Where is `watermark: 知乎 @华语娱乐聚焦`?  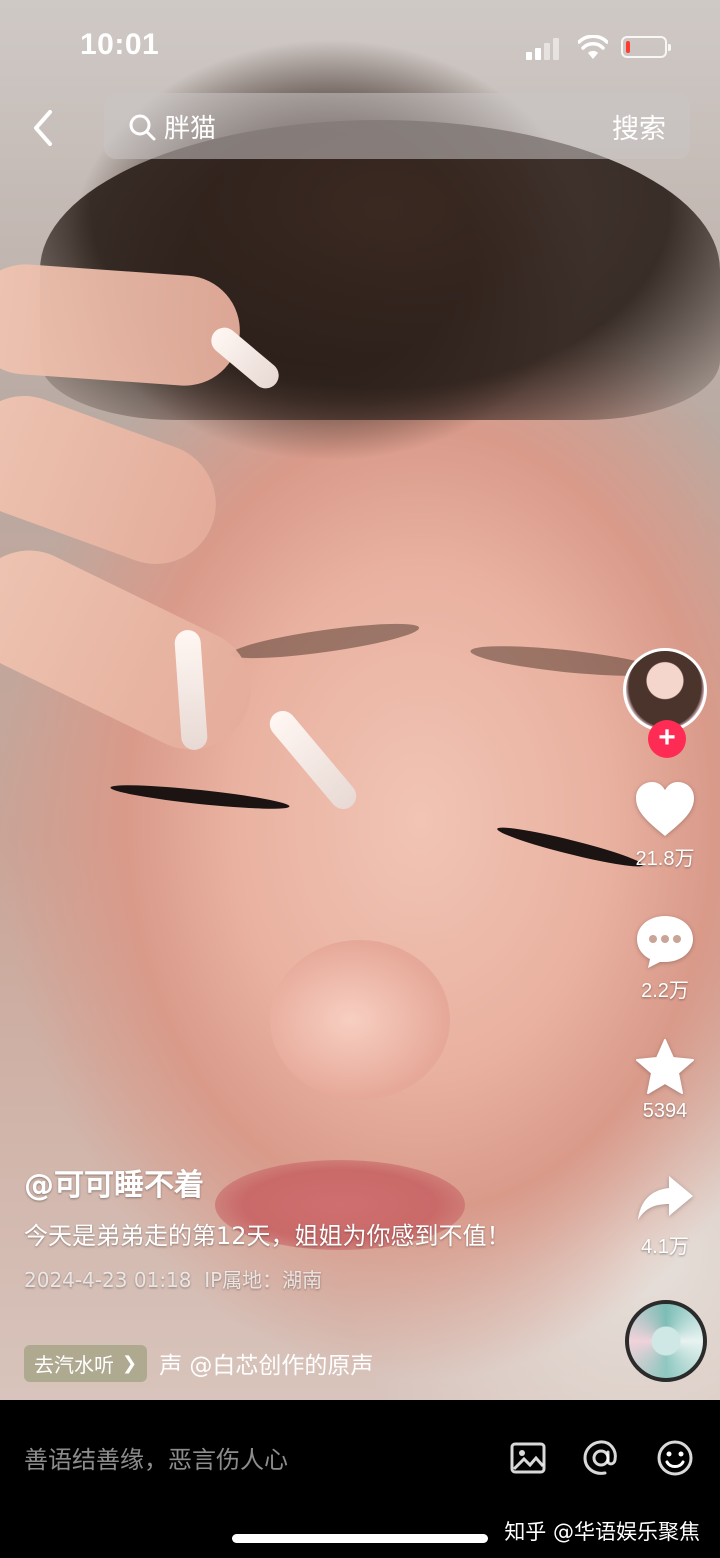 watermark: 知乎 @华语娱乐聚焦 is located at coordinates (602, 1532).